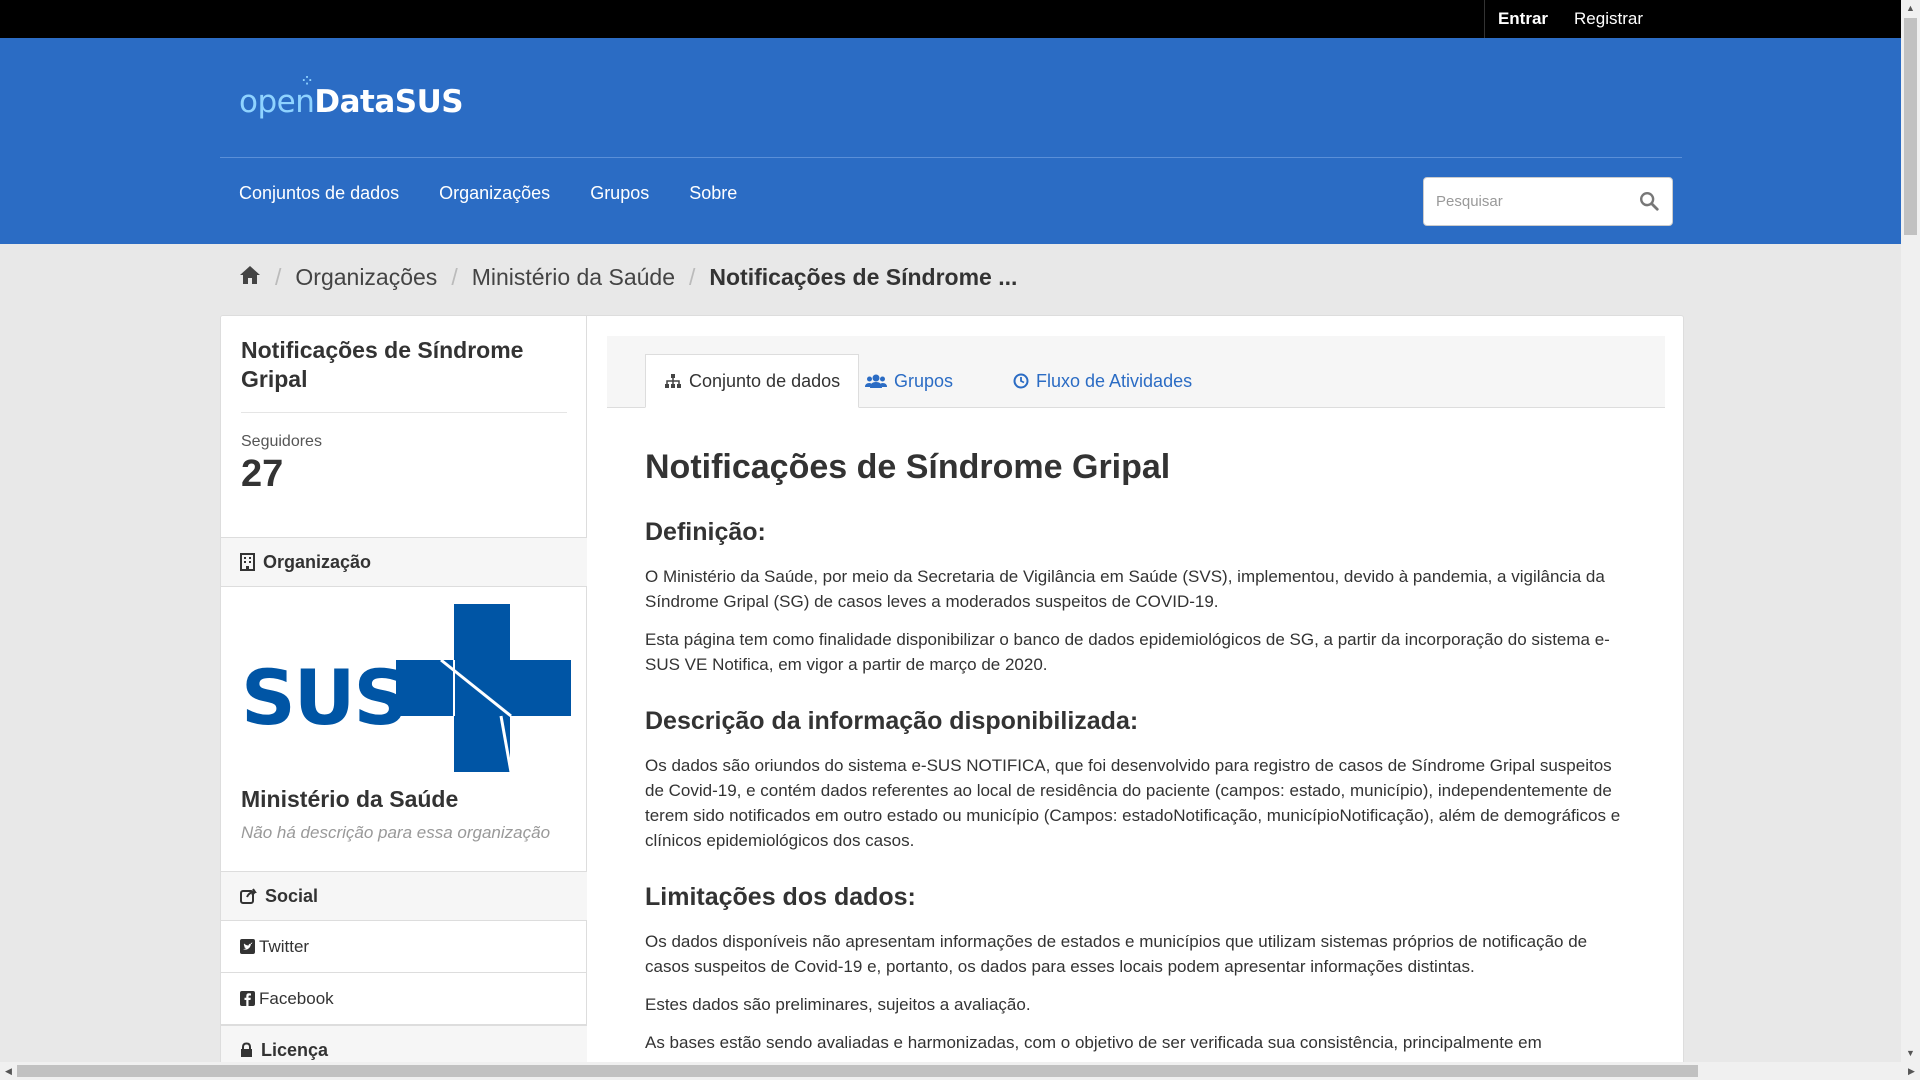 The height and width of the screenshot is (1080, 1920). I want to click on tab-activity-label: Fluxo de Atividades, so click(1114, 380).